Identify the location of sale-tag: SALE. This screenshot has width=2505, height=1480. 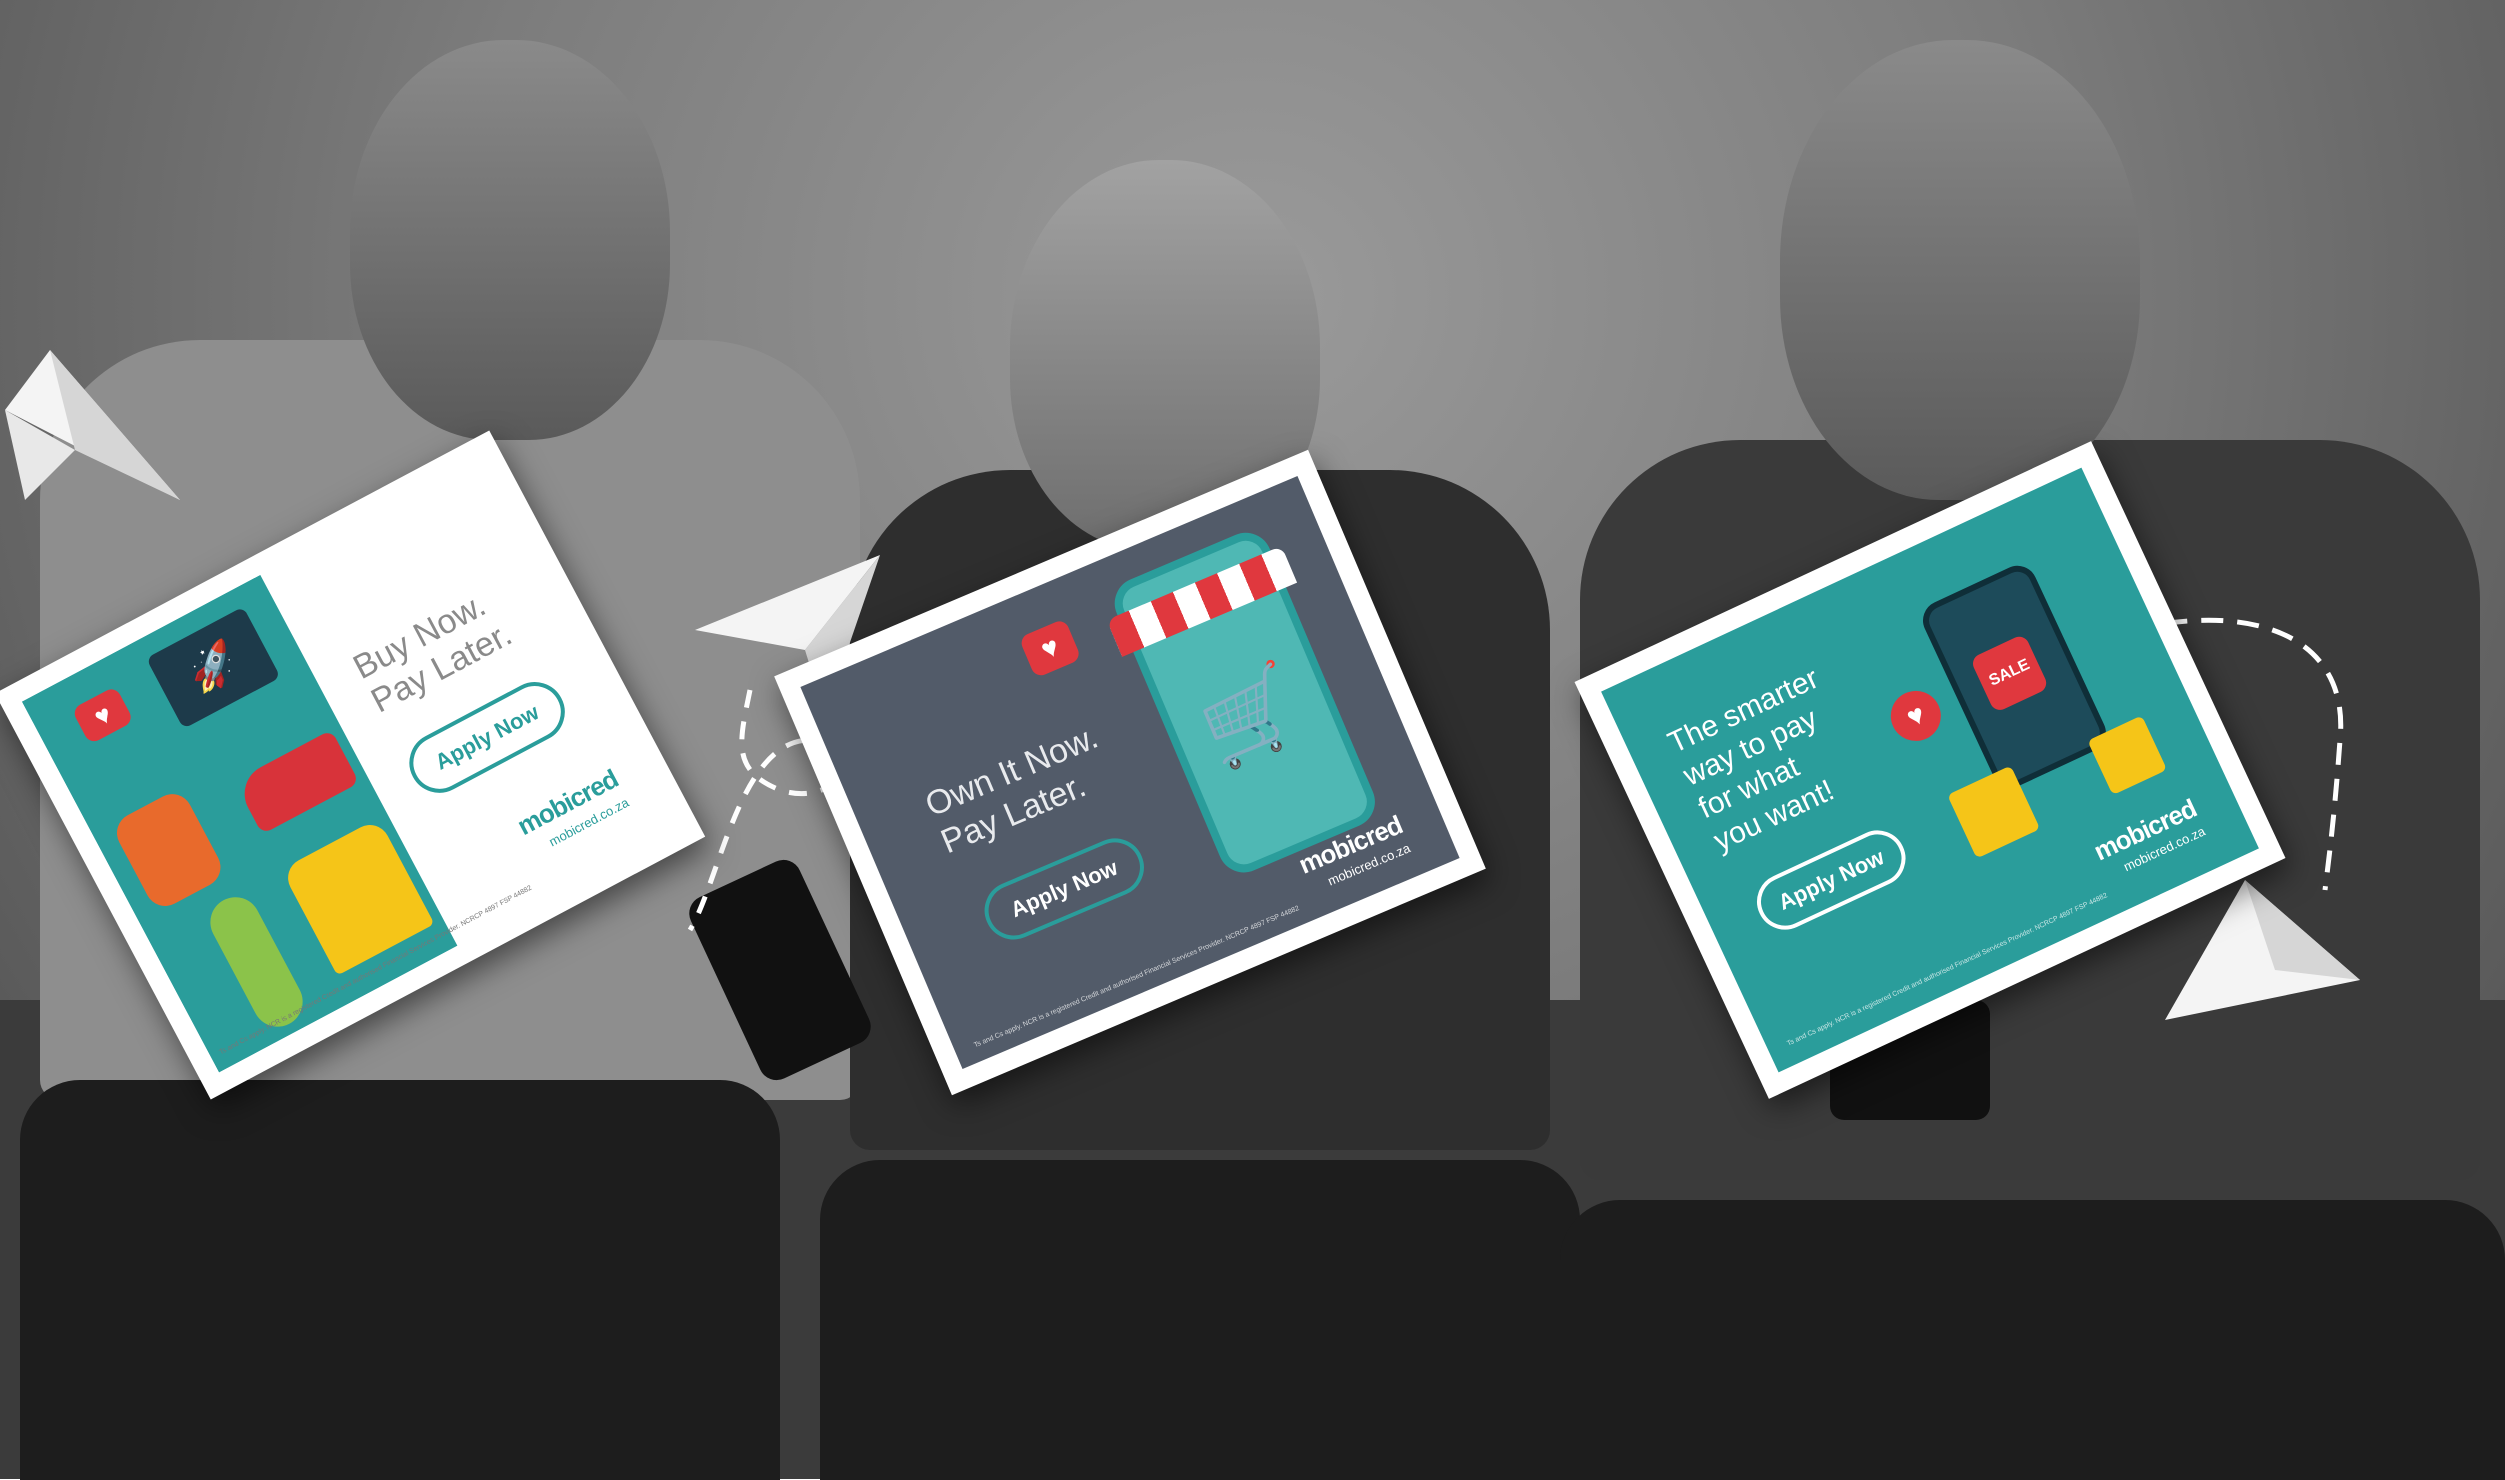
(2009, 673).